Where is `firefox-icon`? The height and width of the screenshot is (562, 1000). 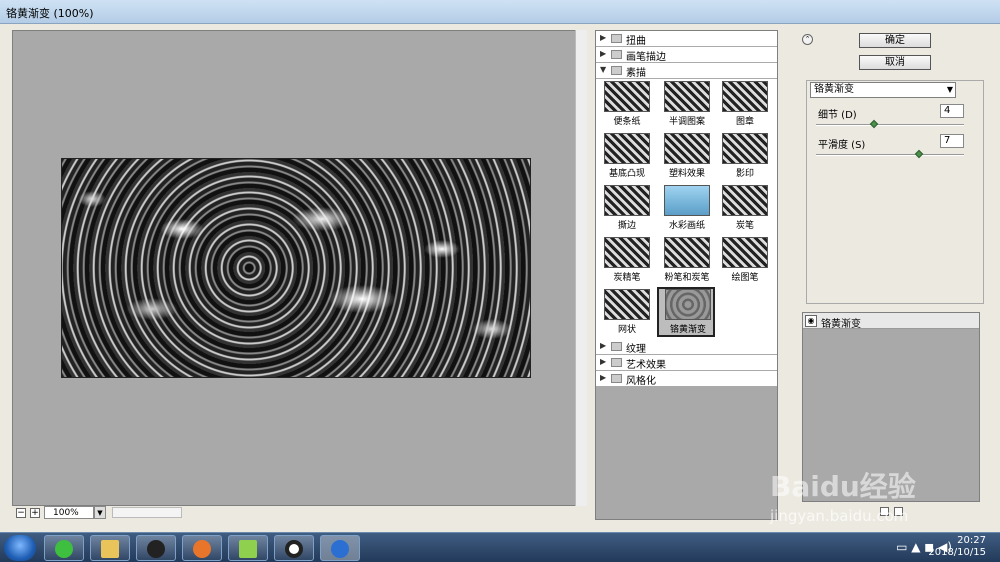
firefox-icon is located at coordinates (202, 549).